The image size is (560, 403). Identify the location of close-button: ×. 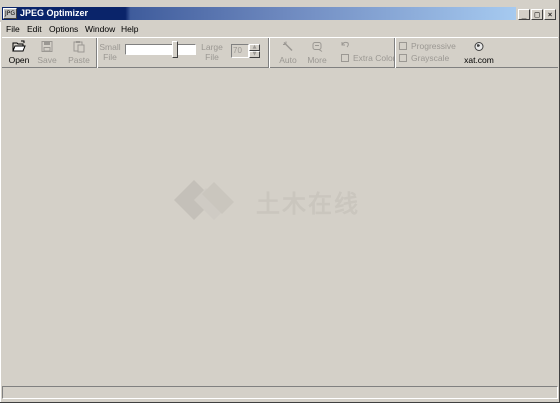
(550, 14).